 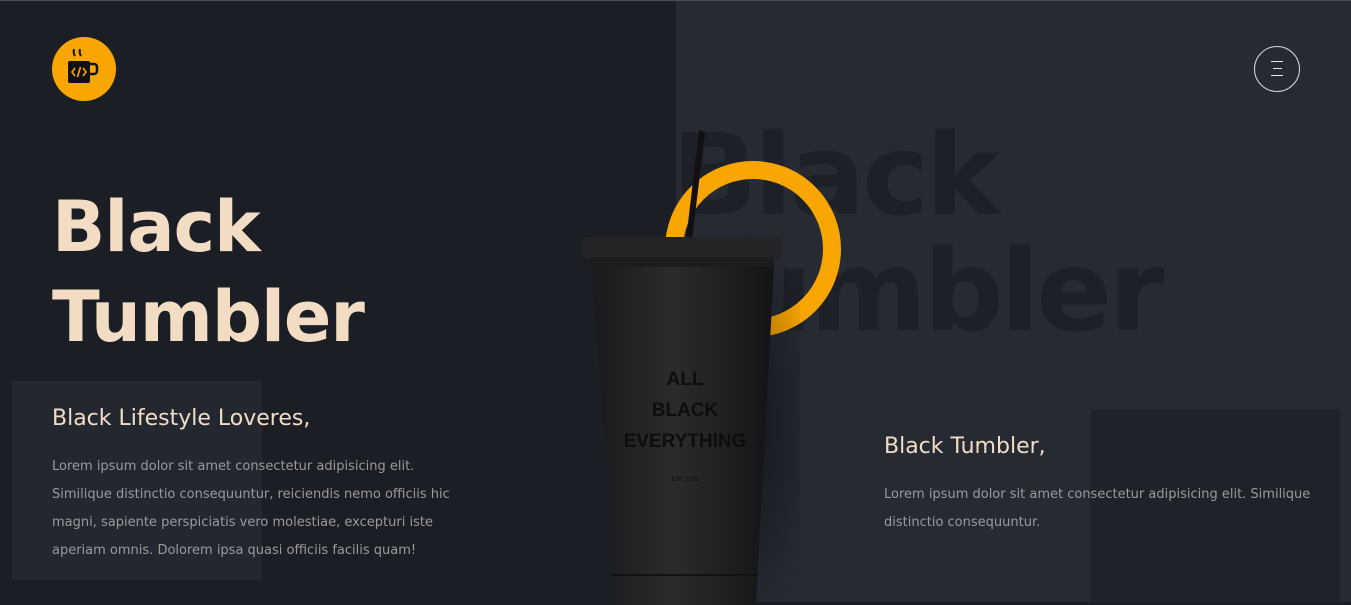 What do you see at coordinates (208, 272) in the screenshot?
I see `hero-title: Black Tumbler` at bounding box center [208, 272].